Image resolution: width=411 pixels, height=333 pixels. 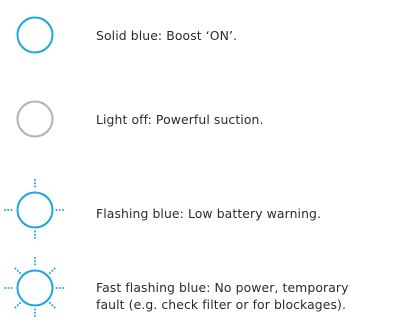 I want to click on flashing-blue-ring-icon, so click(x=40, y=215).